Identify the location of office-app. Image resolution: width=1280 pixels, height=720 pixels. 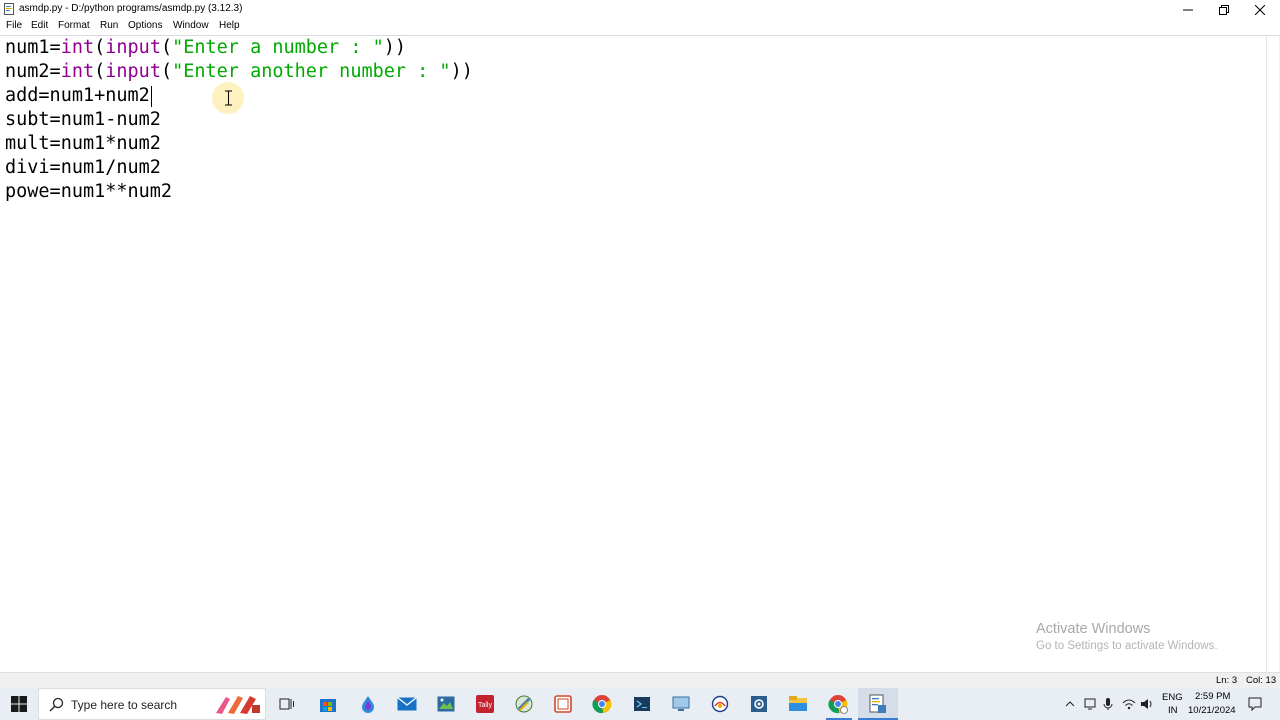
(563, 704).